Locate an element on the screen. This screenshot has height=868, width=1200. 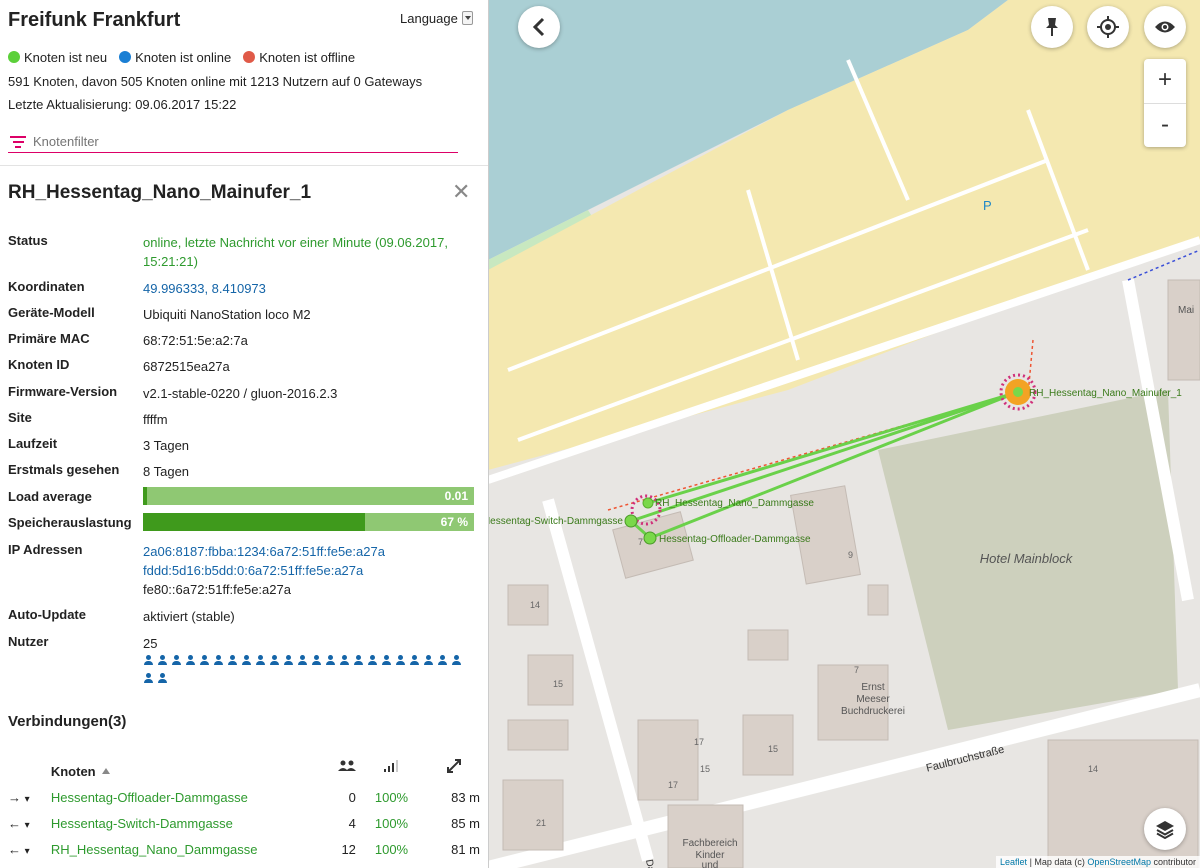
legend-new: Knoten ist neu is located at coordinates (57, 57).